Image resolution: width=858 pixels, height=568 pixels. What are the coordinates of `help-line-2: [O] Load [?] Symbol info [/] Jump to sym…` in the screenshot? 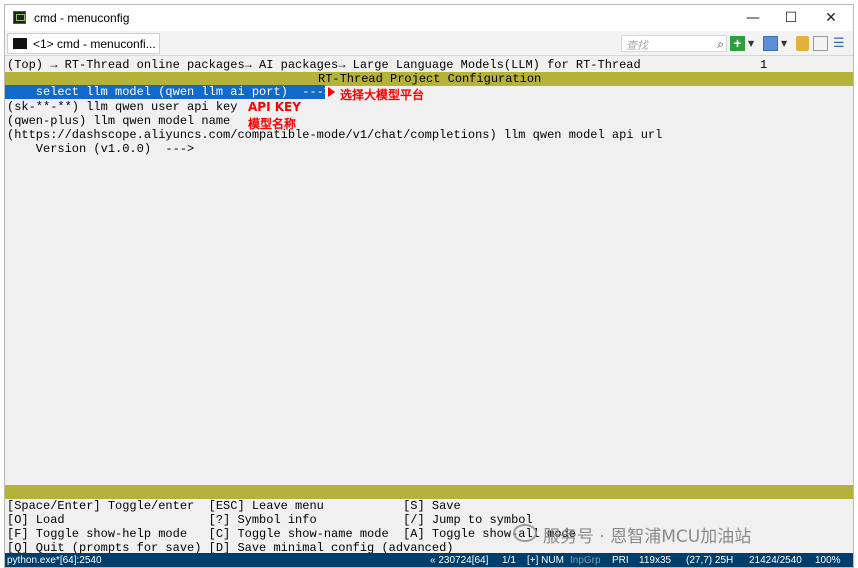 It's located at (270, 520).